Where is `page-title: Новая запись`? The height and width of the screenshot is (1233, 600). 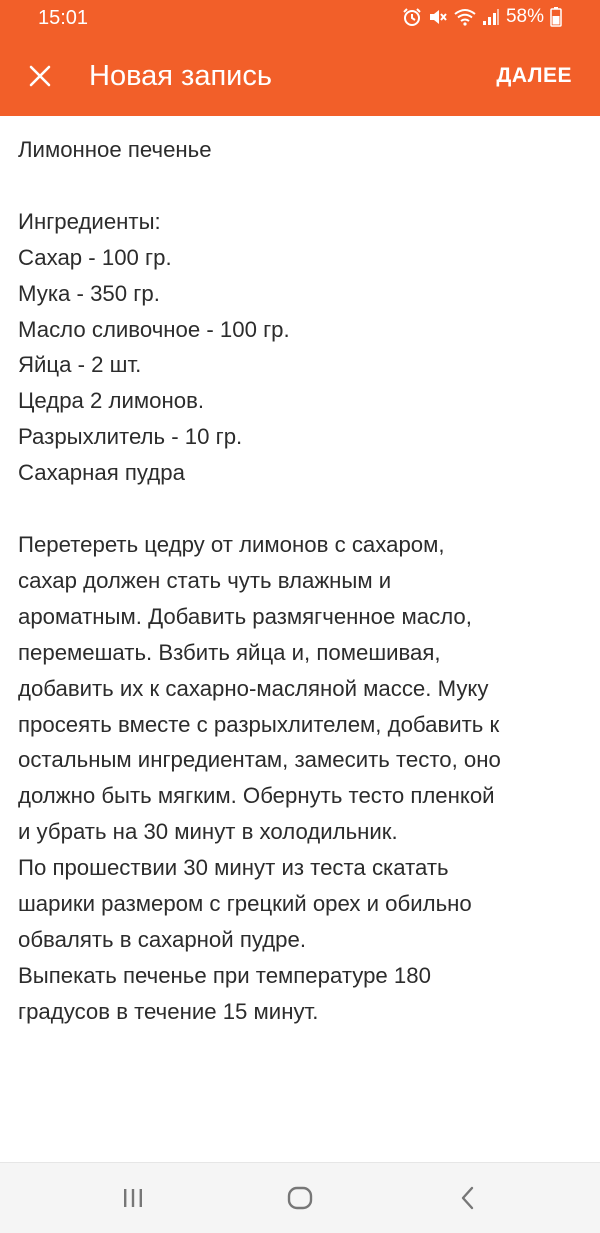
page-title: Новая запись is located at coordinates (180, 76).